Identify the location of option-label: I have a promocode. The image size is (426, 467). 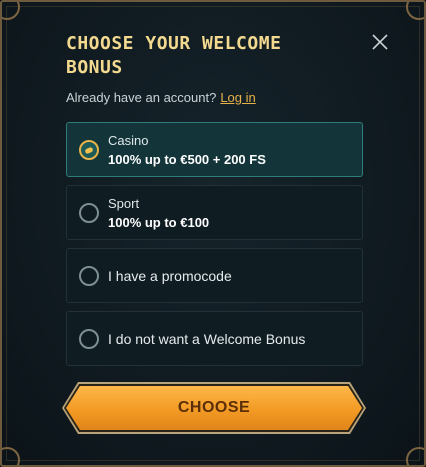
(170, 275).